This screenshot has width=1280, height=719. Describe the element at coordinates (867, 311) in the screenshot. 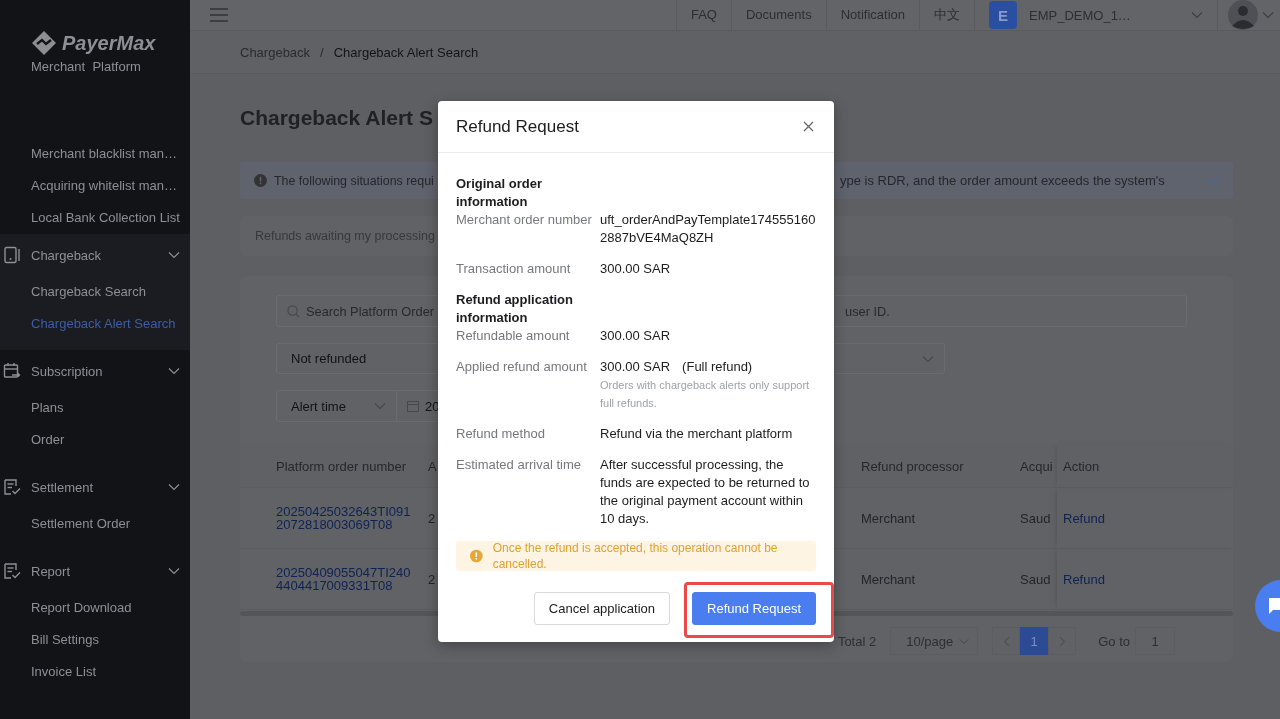

I see `search-placeholder: user ID.` at that location.